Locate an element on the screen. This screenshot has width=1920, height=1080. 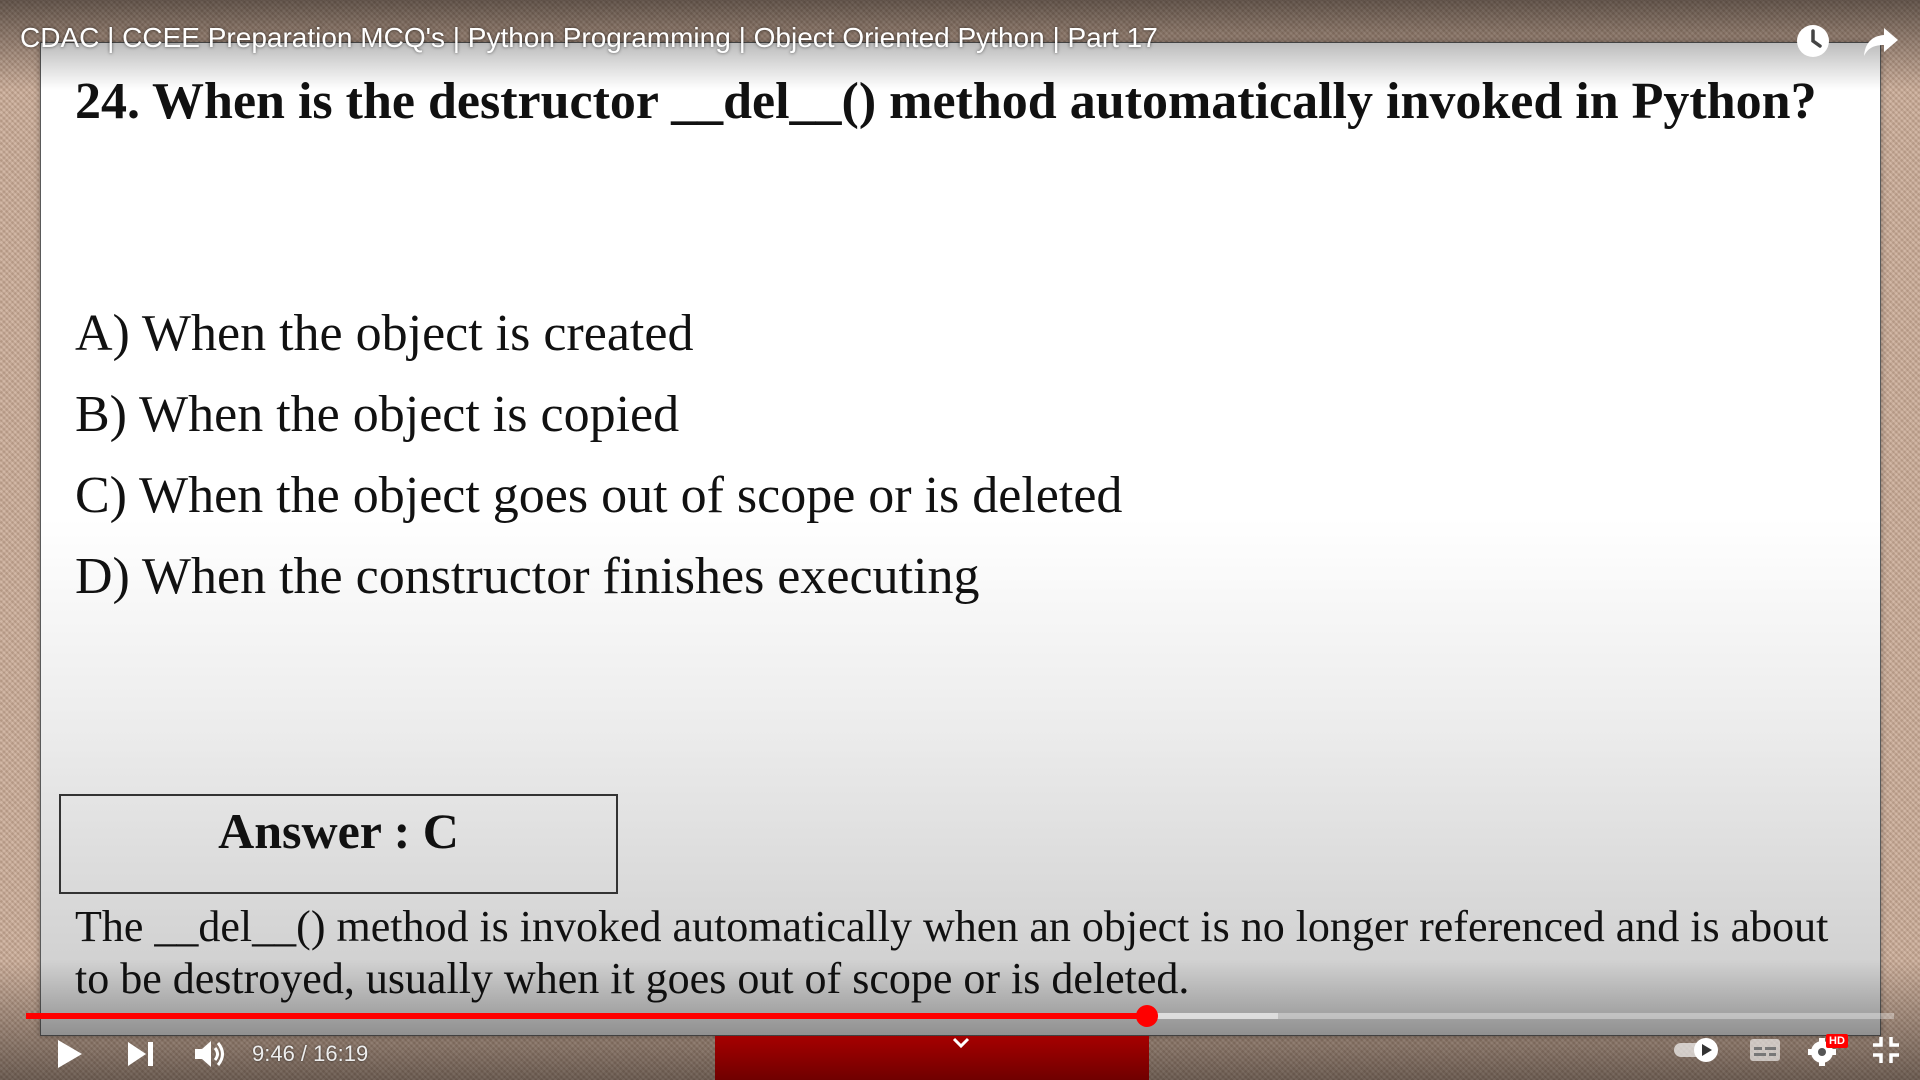
autoplay-toggle-icon is located at coordinates (1698, 1052).